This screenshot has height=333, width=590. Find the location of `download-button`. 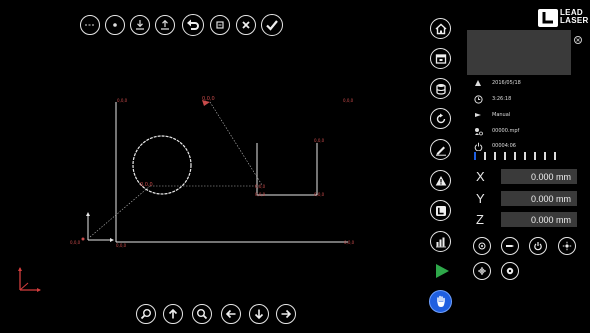

download-button is located at coordinates (140, 25).